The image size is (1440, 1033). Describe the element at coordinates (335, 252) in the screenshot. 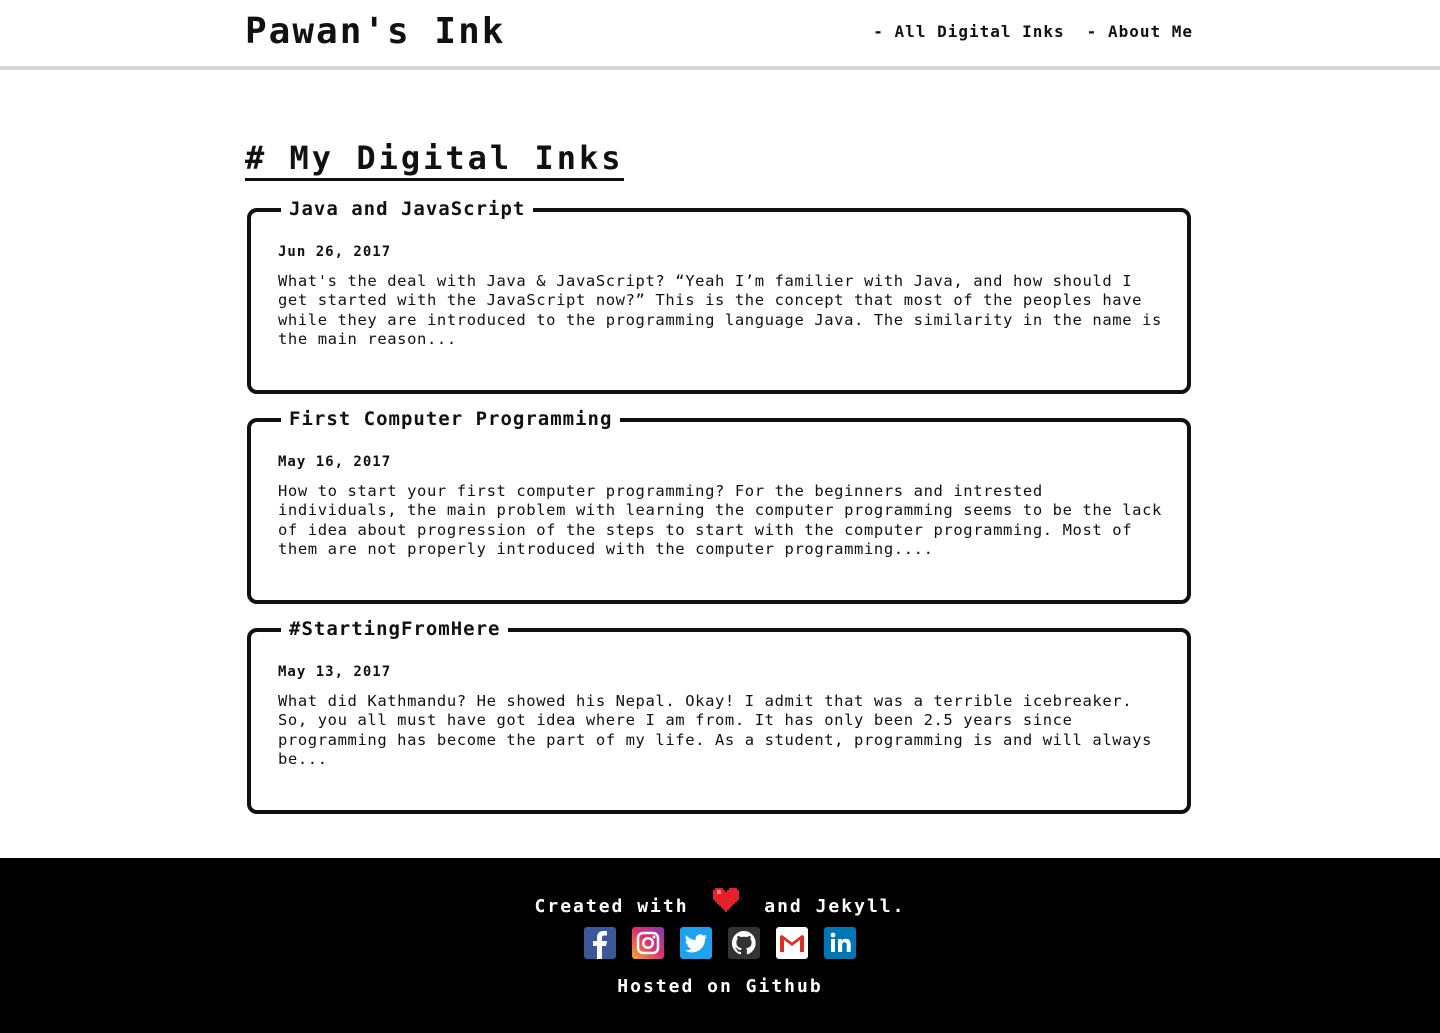

I see `post-date: Jun 26, 2017` at that location.